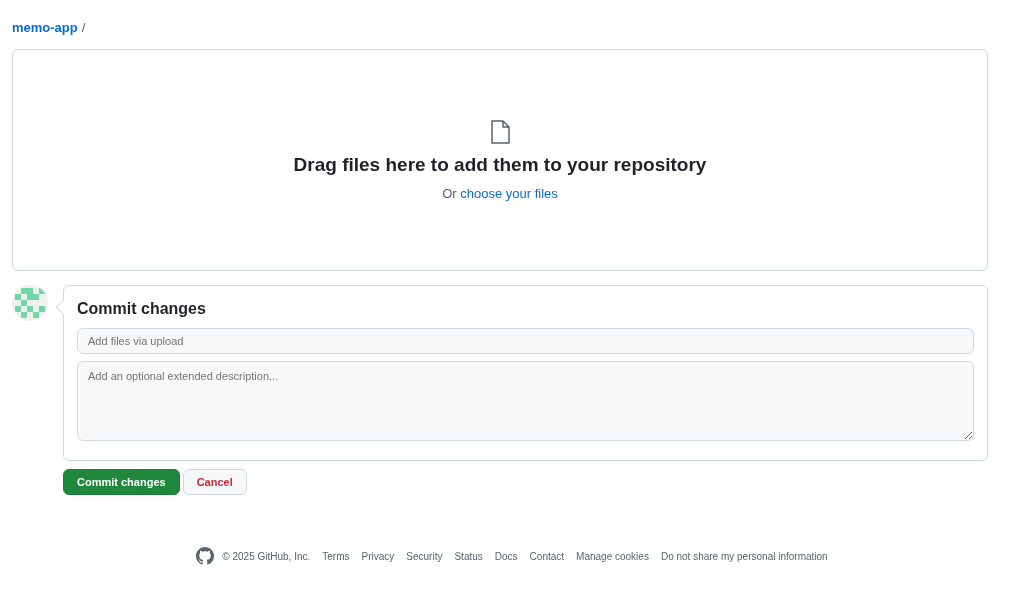 The height and width of the screenshot is (606, 1024). I want to click on footer-link: Manage cookies, so click(612, 556).